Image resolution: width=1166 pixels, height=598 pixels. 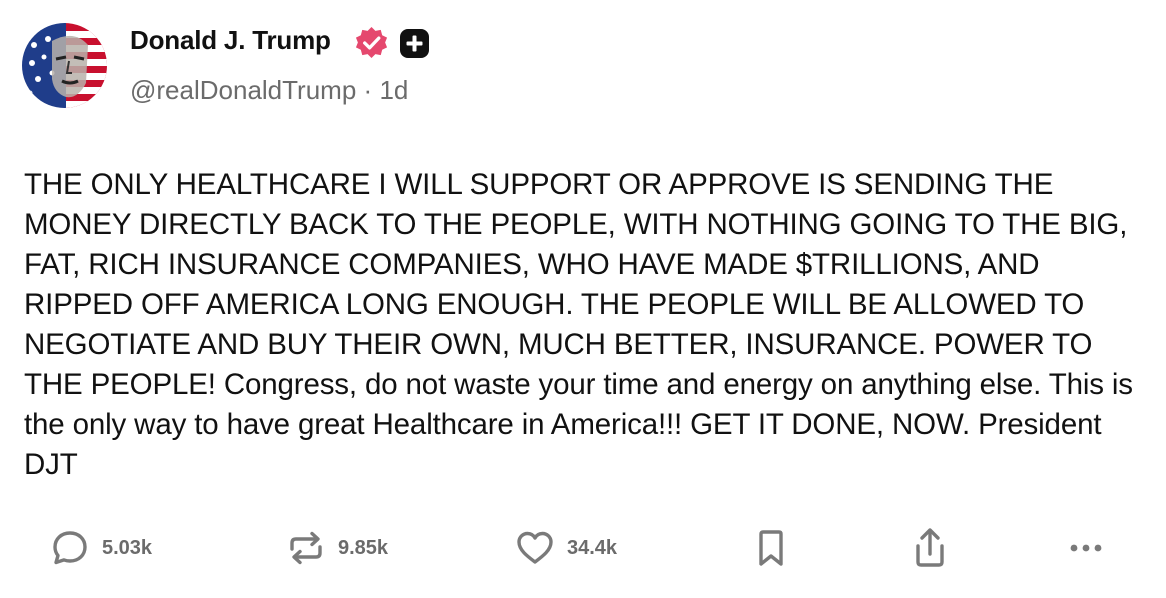 I want to click on author-meta: @realDonaldTrump · 1d, so click(x=269, y=90).